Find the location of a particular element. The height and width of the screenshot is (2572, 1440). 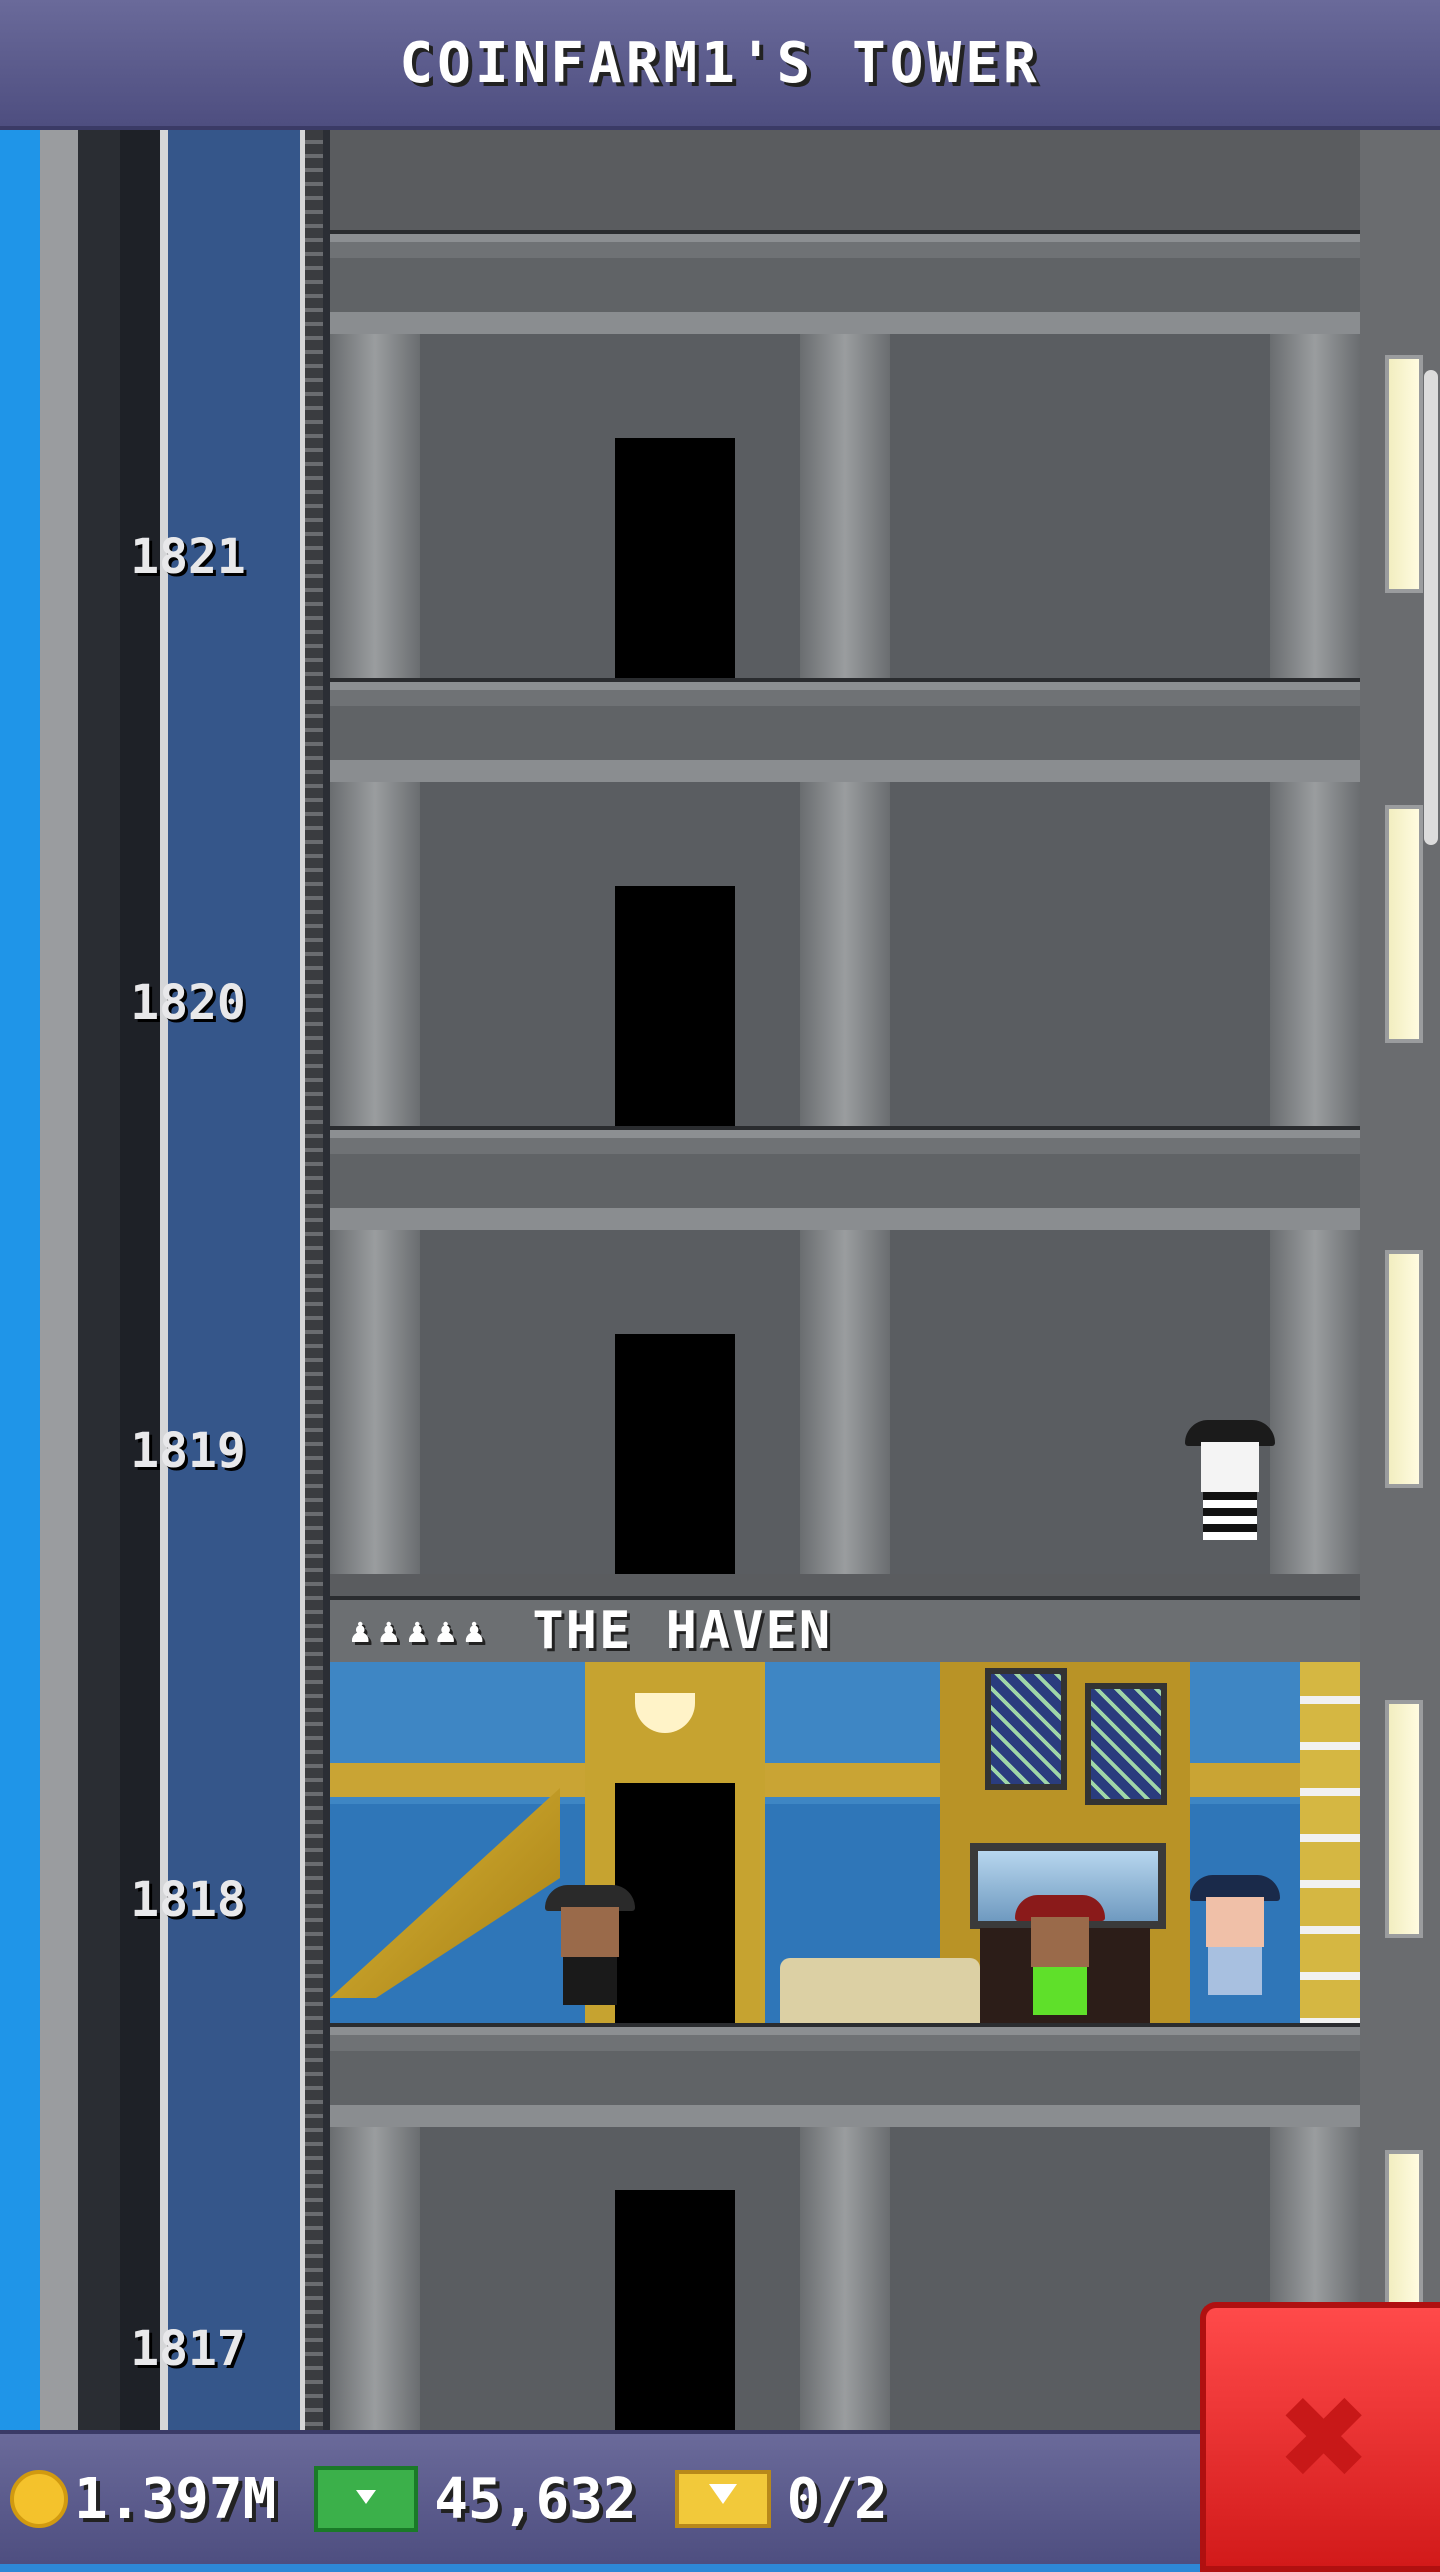

floor-number-label: 1818 is located at coordinates (188, 1900).